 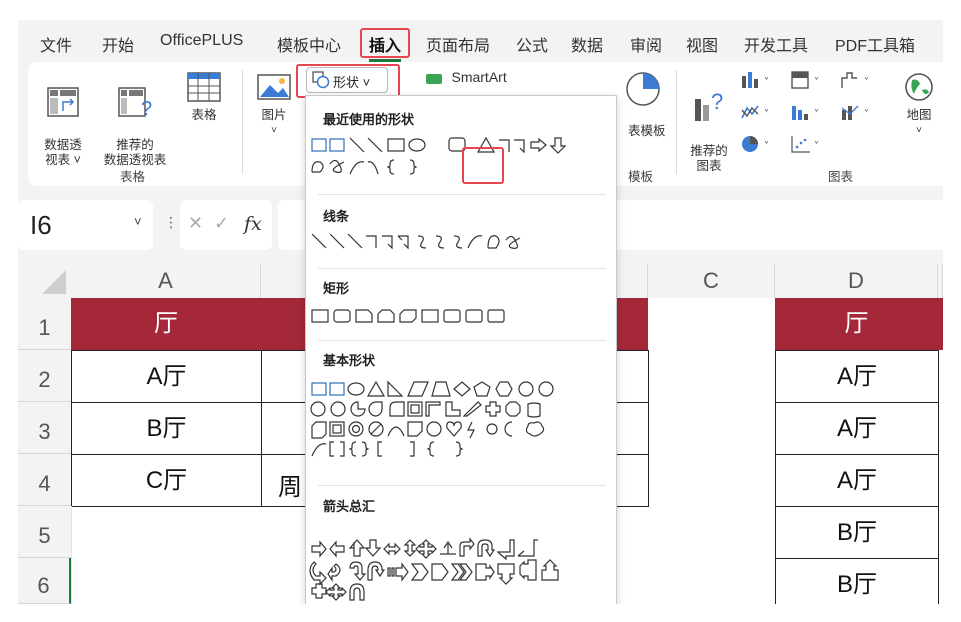 What do you see at coordinates (857, 480) in the screenshot?
I see `cell-d4: A厅` at bounding box center [857, 480].